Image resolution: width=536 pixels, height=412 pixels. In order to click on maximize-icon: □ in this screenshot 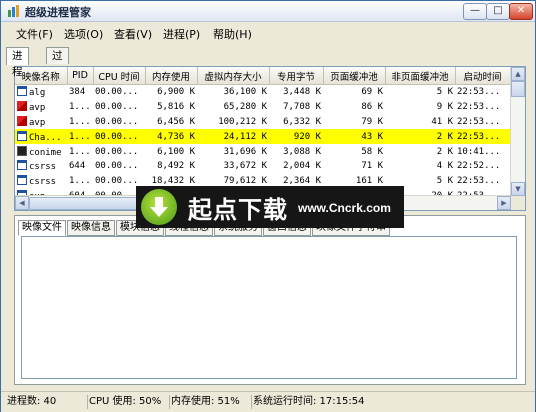, I will do `click(498, 10)`.